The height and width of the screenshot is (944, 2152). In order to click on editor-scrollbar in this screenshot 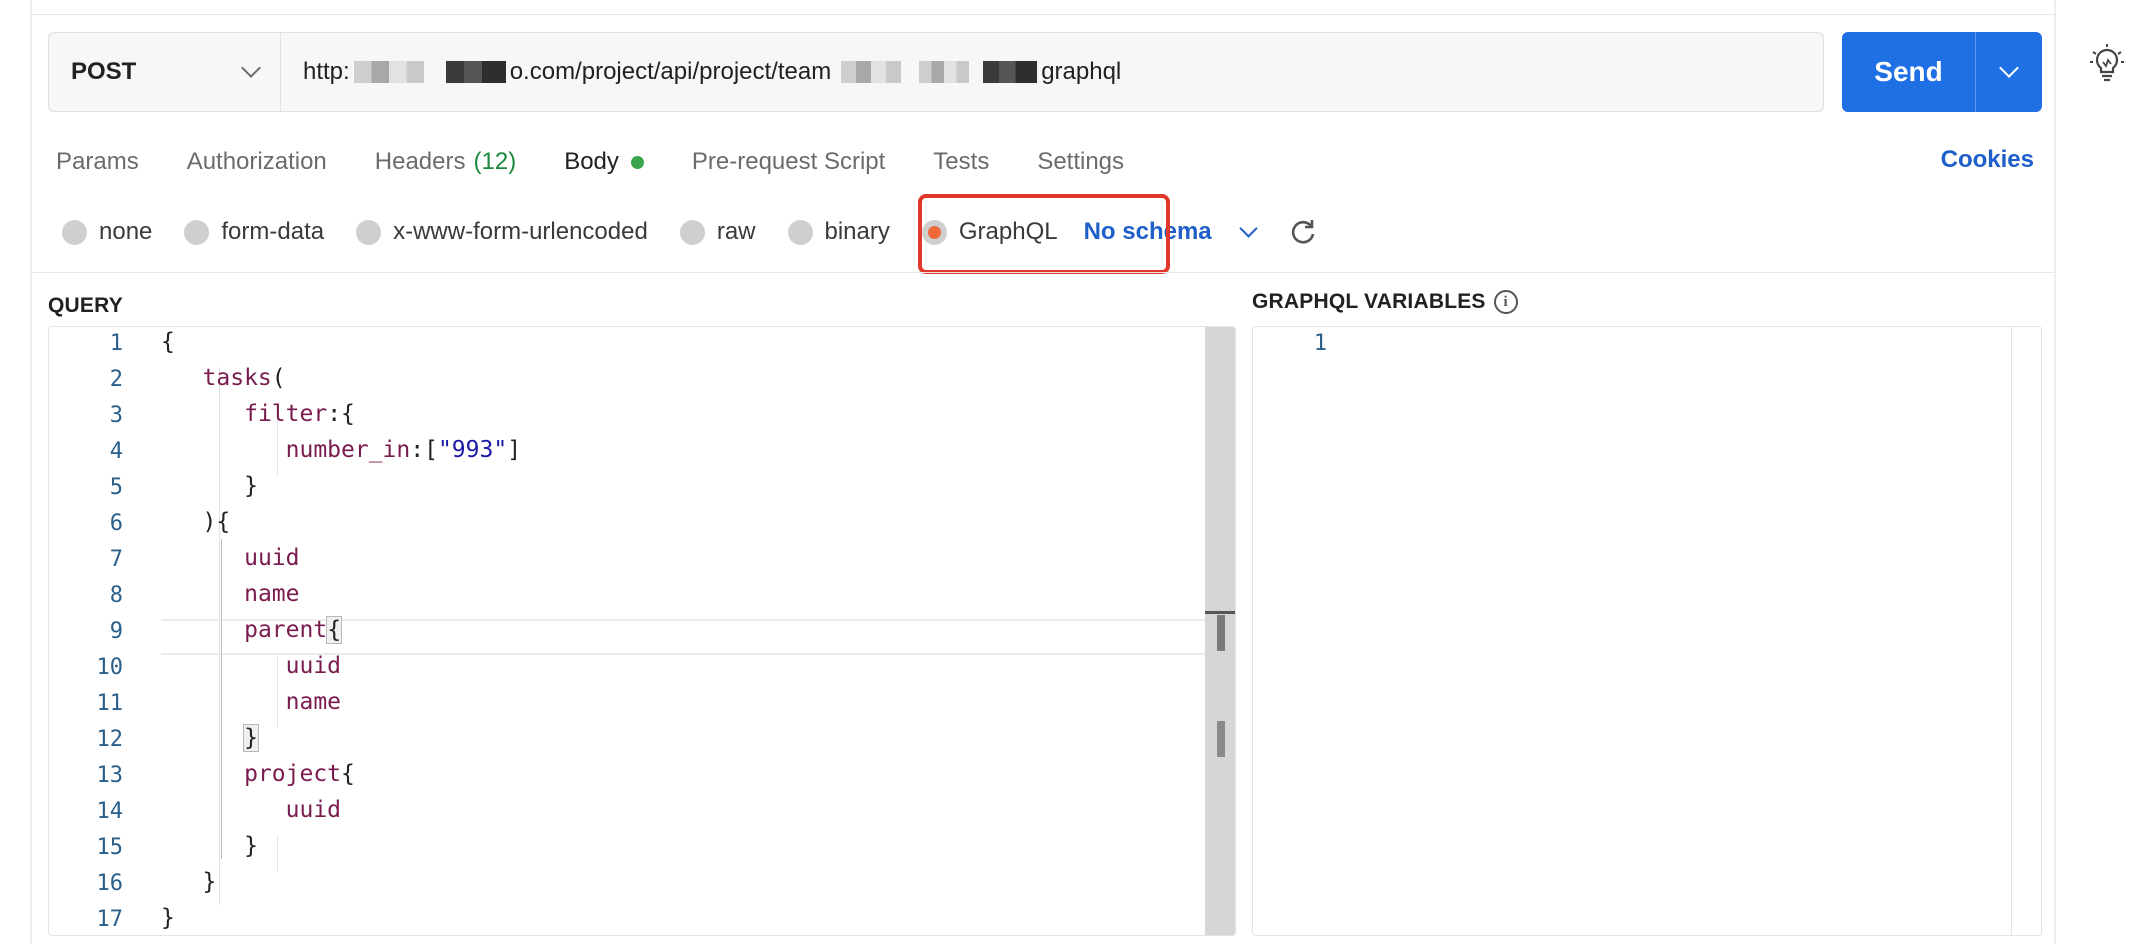, I will do `click(1220, 631)`.